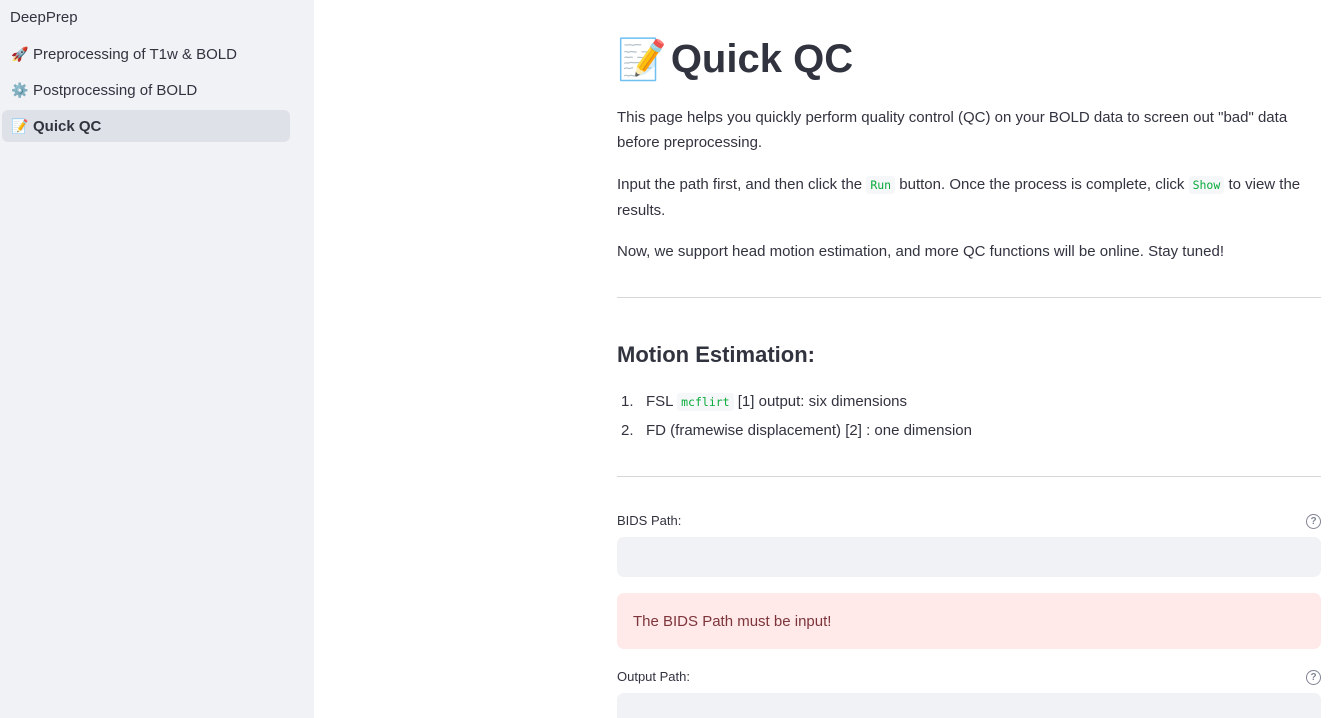 The height and width of the screenshot is (718, 1342). Describe the element at coordinates (705, 402) in the screenshot. I see `mcflirt-code: mcflirt` at that location.